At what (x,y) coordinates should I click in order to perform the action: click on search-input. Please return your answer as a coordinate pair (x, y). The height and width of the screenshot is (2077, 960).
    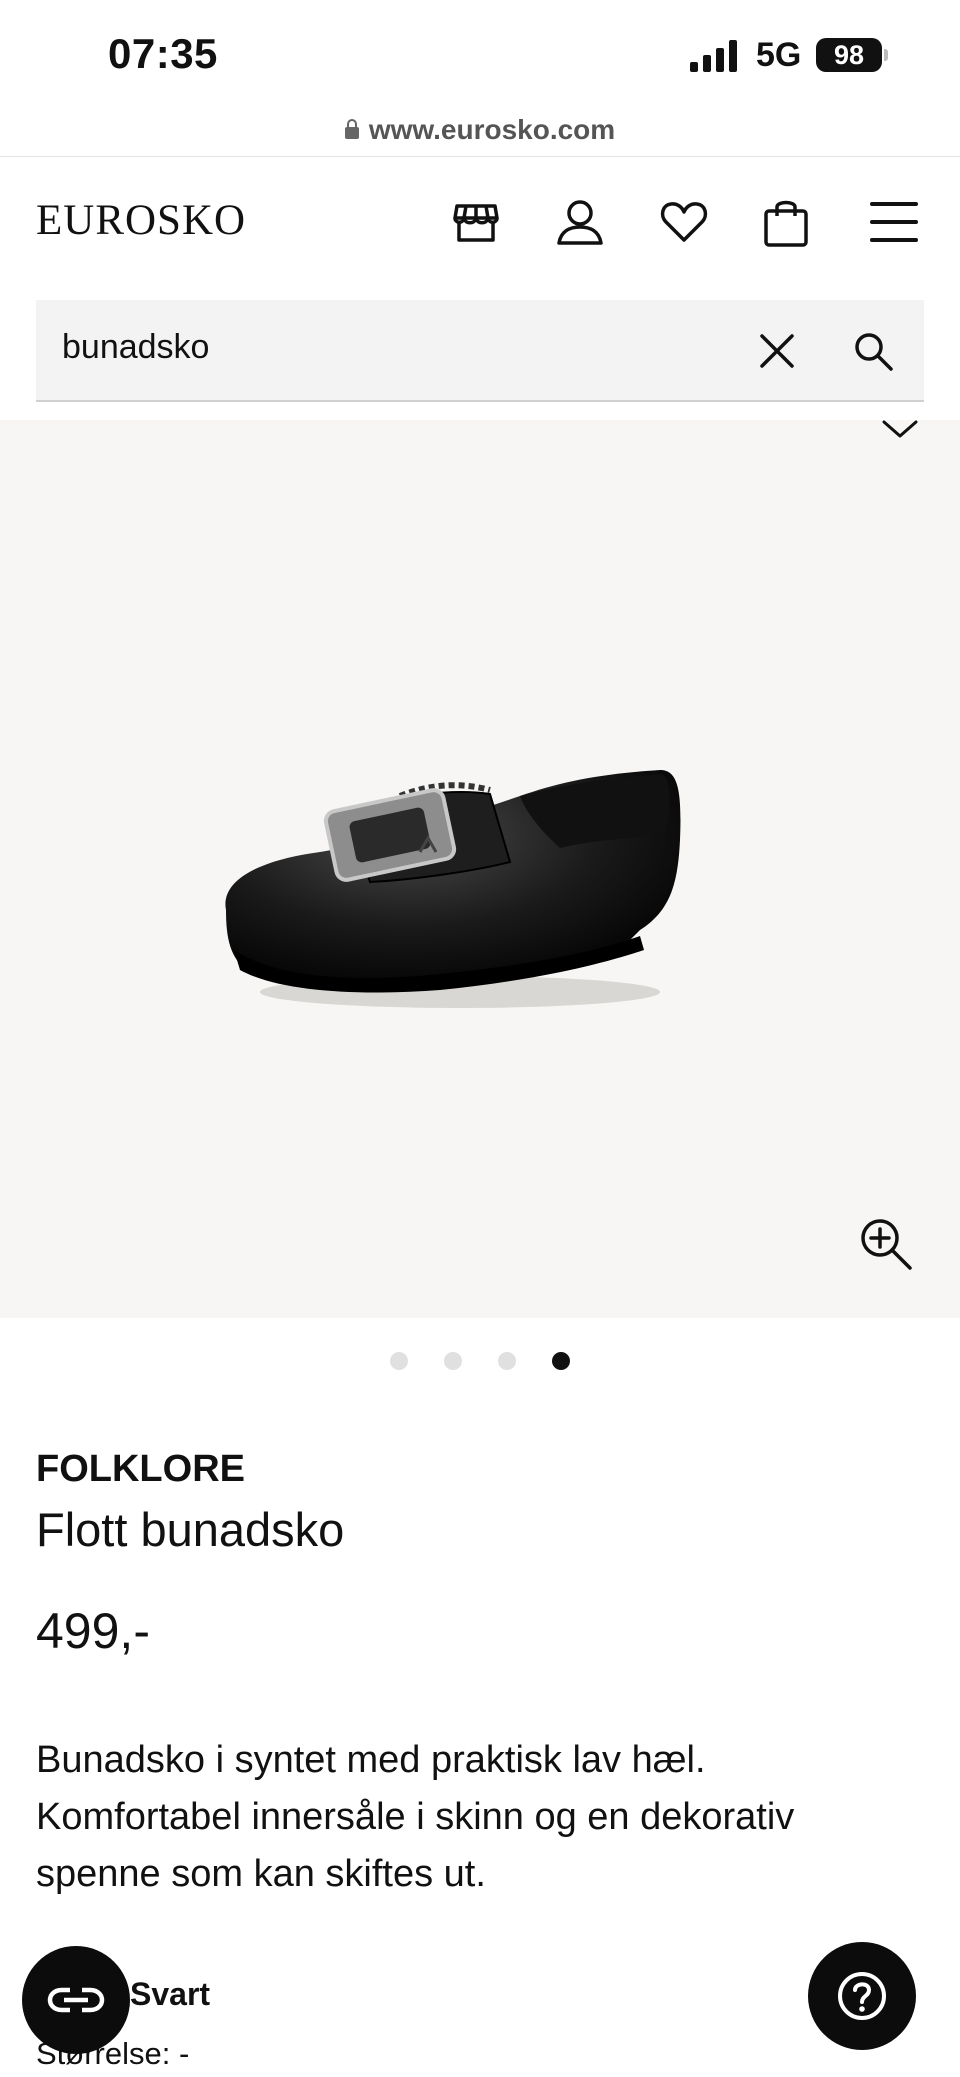
    Looking at the image, I should click on (402, 347).